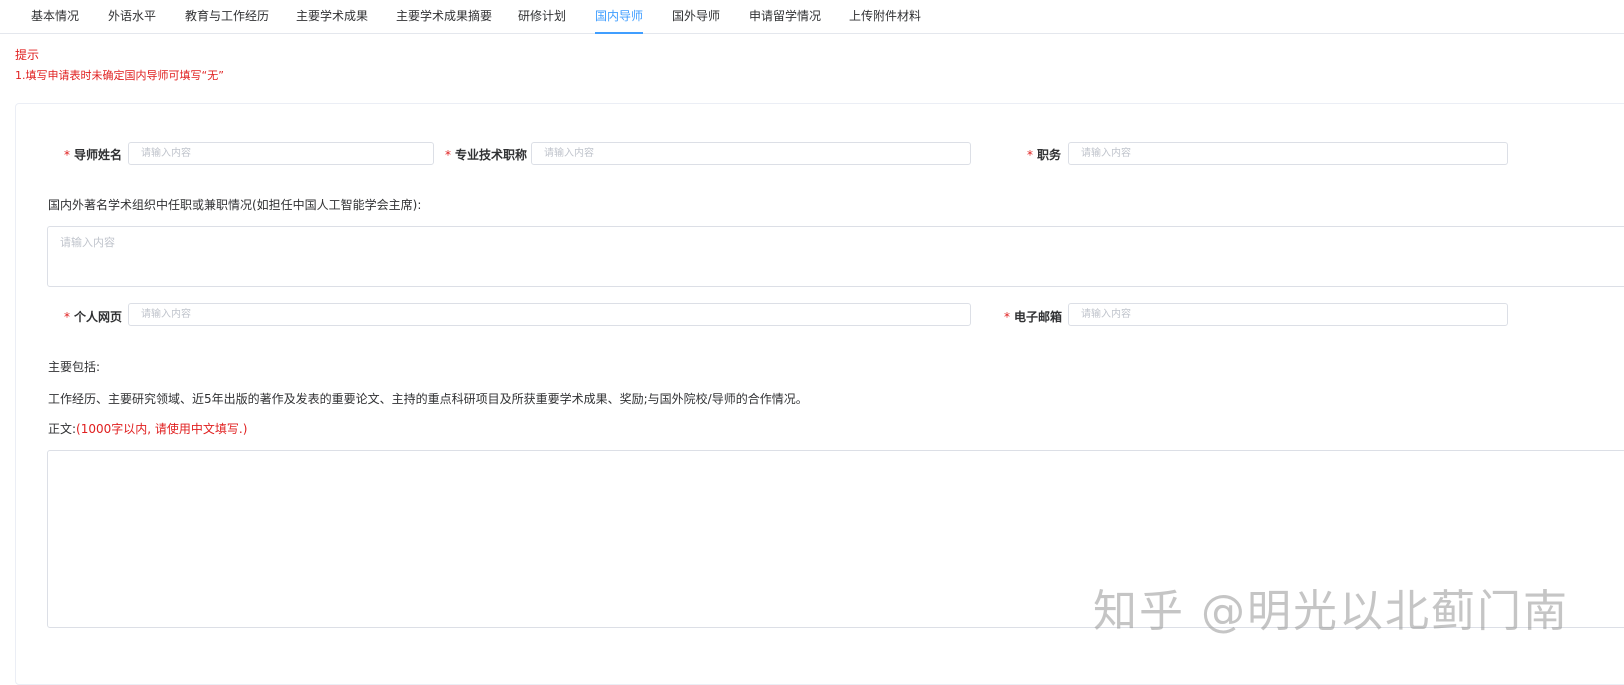 The height and width of the screenshot is (685, 1624). I want to click on position-label-text: 职务, so click(1049, 155).